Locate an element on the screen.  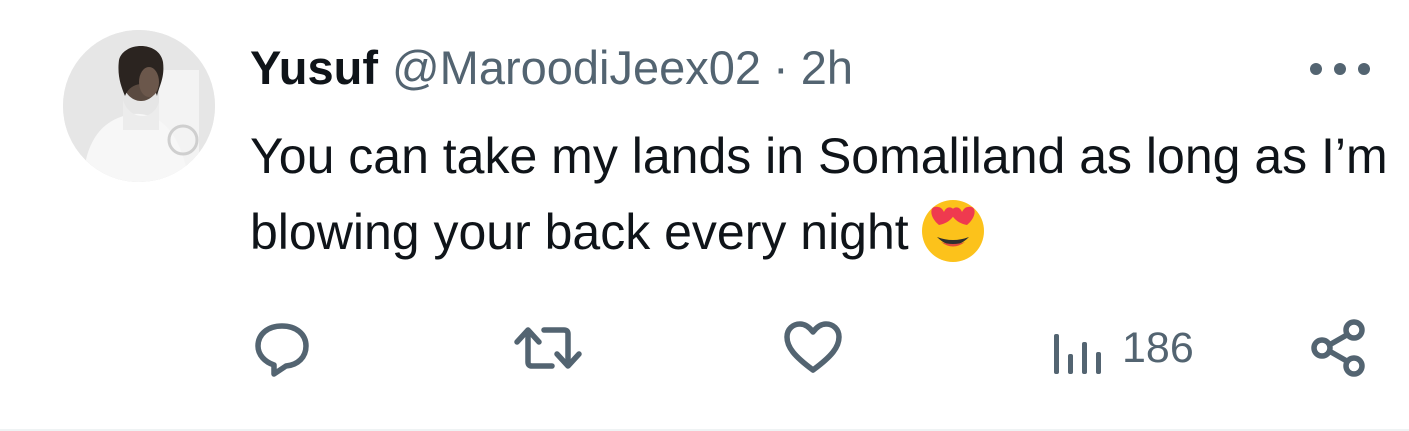
reply-icon is located at coordinates (282, 350).